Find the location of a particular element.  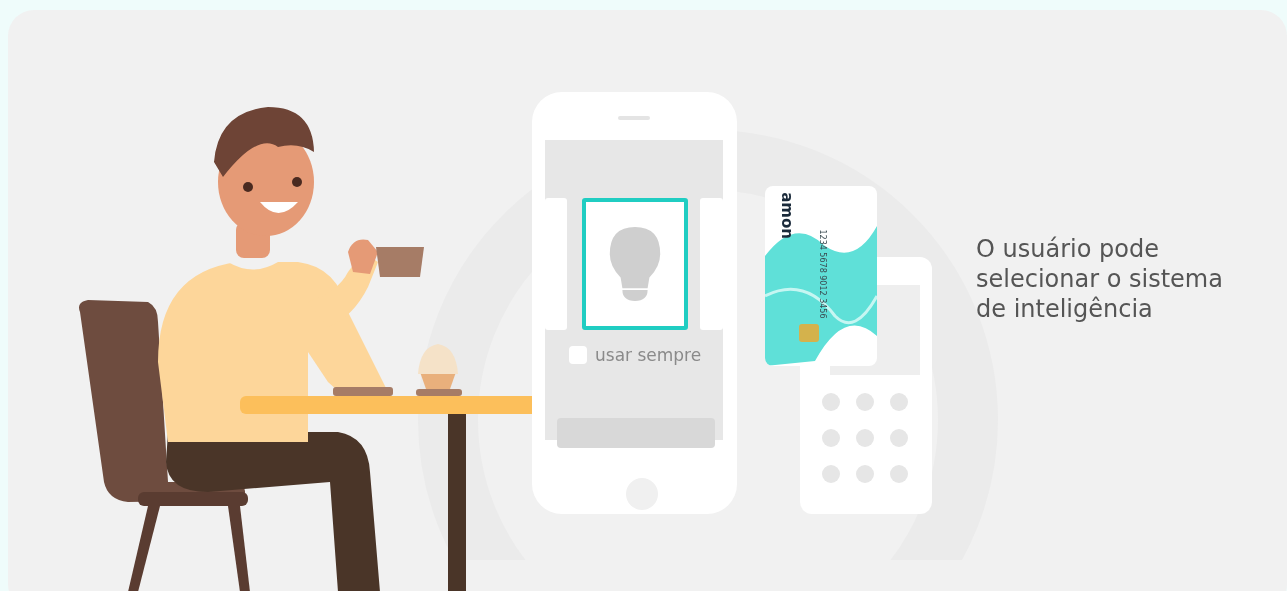

card-number: 1234 5678 9012 3456 is located at coordinates (821, 274).